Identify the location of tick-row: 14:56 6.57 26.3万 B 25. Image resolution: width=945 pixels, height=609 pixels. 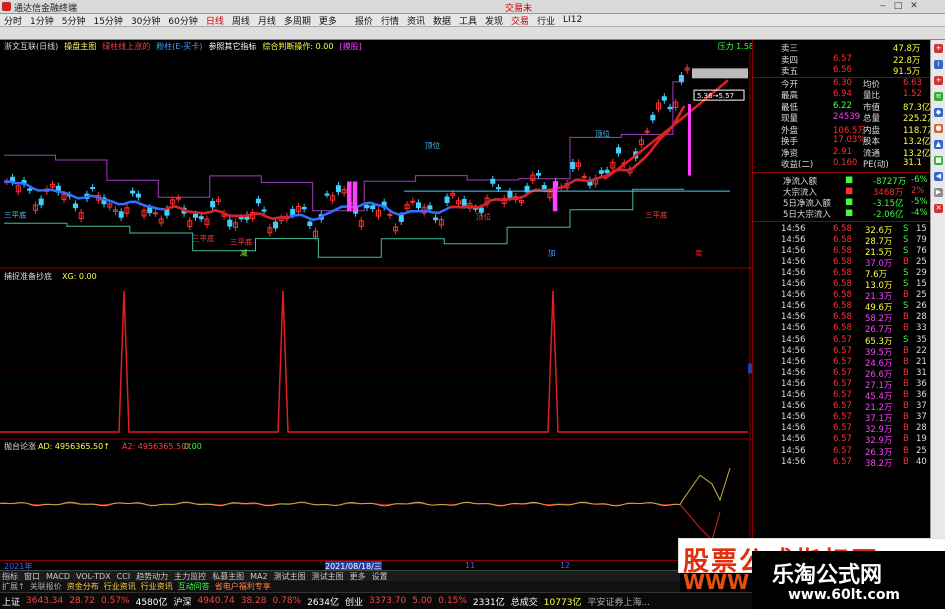
(842, 452).